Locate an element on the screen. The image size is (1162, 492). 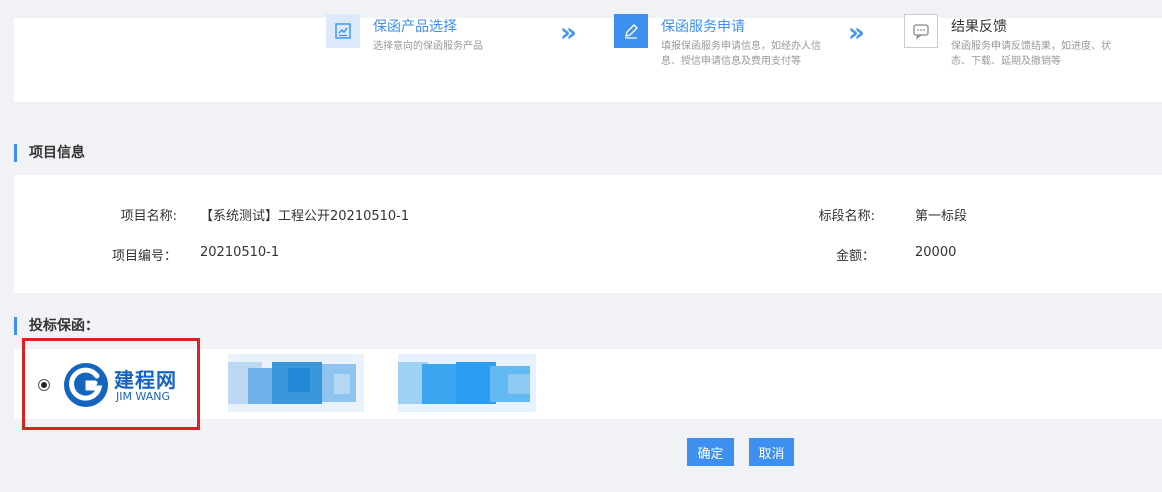
bid-guarantee-heading: 投标保函： is located at coordinates (56, 326).